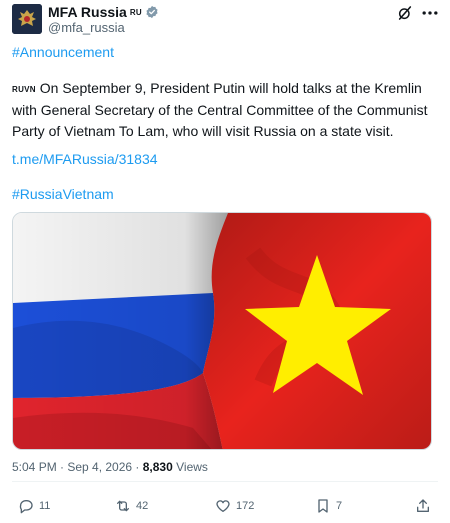 This screenshot has height=523, width=450. Describe the element at coordinates (152, 12) in the screenshot. I see `verified-badge-icon` at that location.